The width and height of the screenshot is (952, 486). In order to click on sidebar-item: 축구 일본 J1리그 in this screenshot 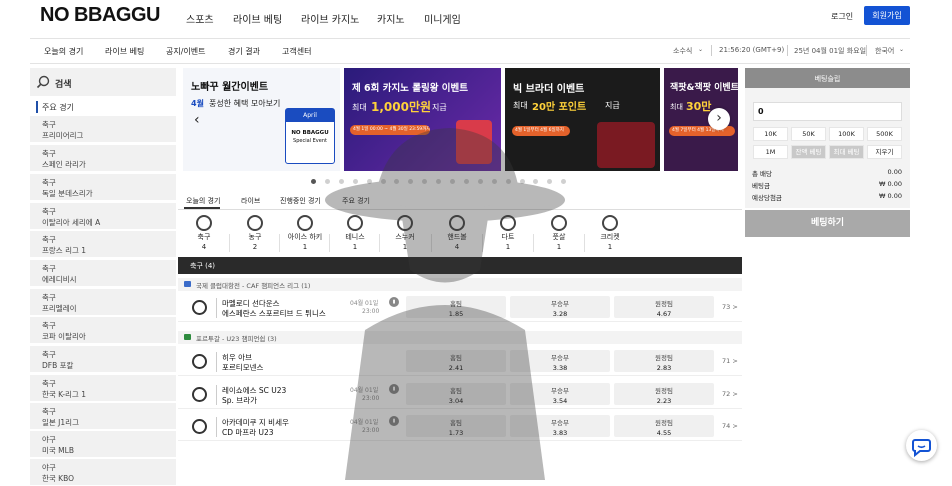, I will do `click(103, 416)`.